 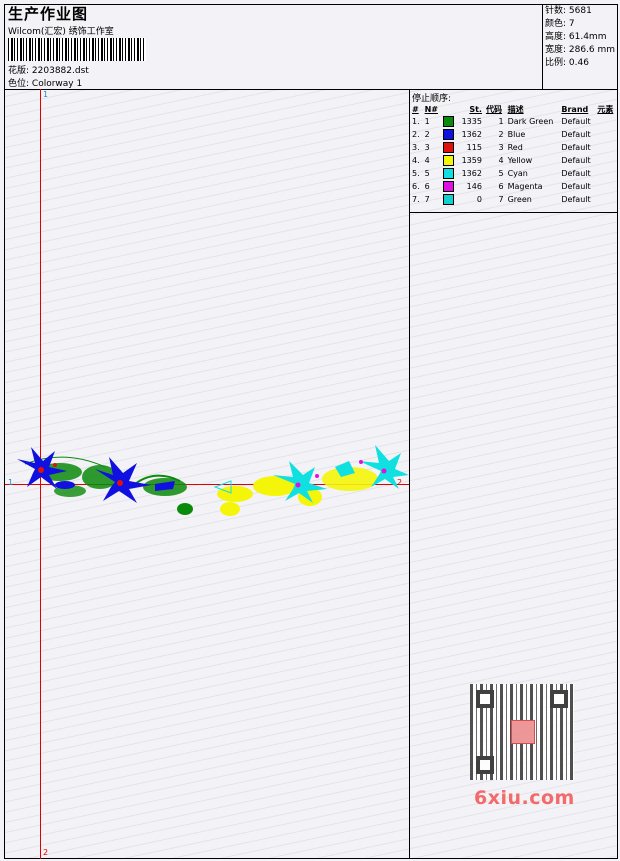 I want to click on row-code: 2, so click(x=501, y=134).